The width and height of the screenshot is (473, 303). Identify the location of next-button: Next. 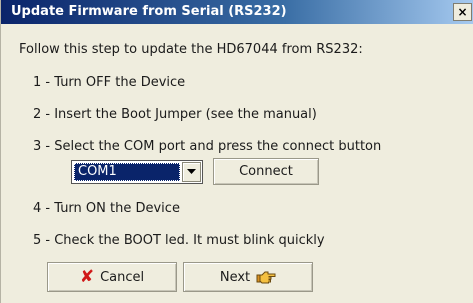
(248, 277).